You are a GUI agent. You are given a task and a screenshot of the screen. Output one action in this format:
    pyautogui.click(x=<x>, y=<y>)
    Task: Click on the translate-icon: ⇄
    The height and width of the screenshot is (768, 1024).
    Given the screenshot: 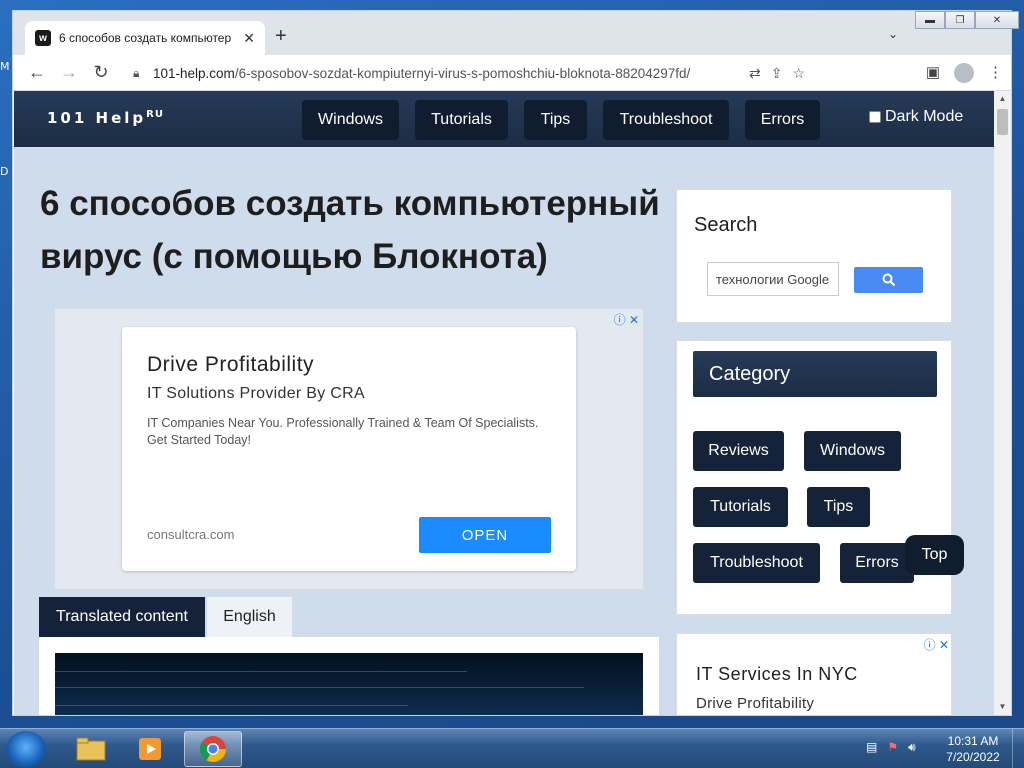 What is the action you would take?
    pyautogui.click(x=755, y=73)
    